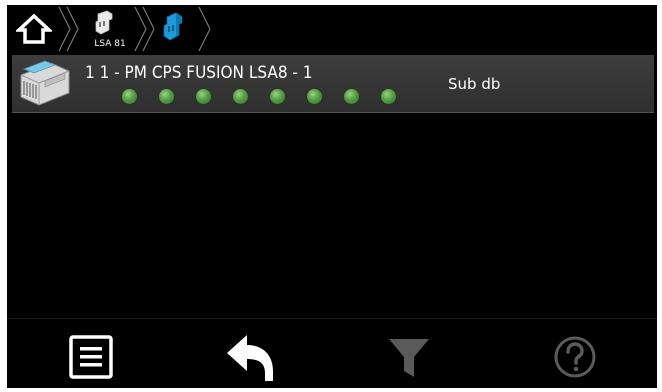 The image size is (662, 392). What do you see at coordinates (45, 83) in the screenshot?
I see `module-icon` at bounding box center [45, 83].